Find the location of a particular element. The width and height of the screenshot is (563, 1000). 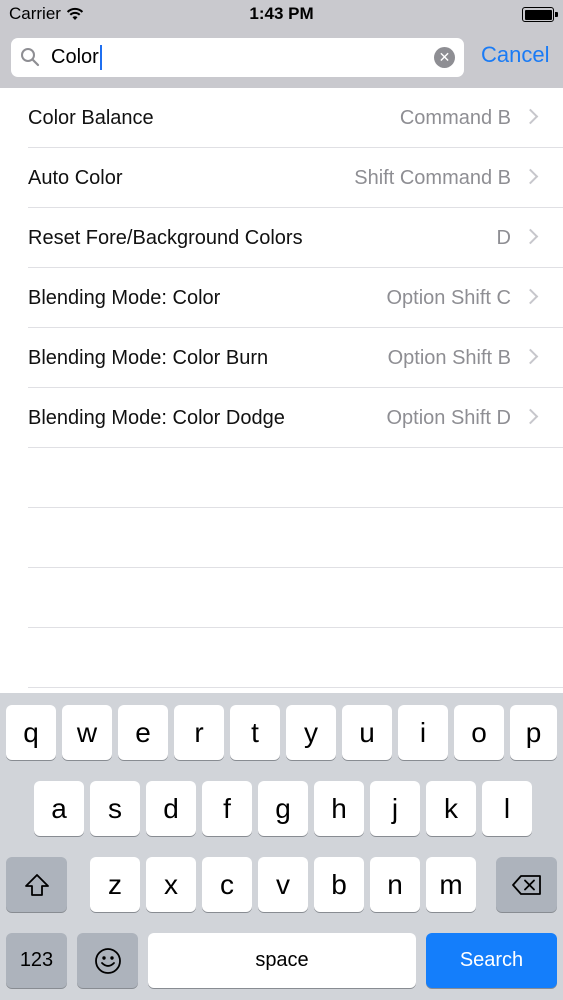

key-h: h is located at coordinates (339, 808).